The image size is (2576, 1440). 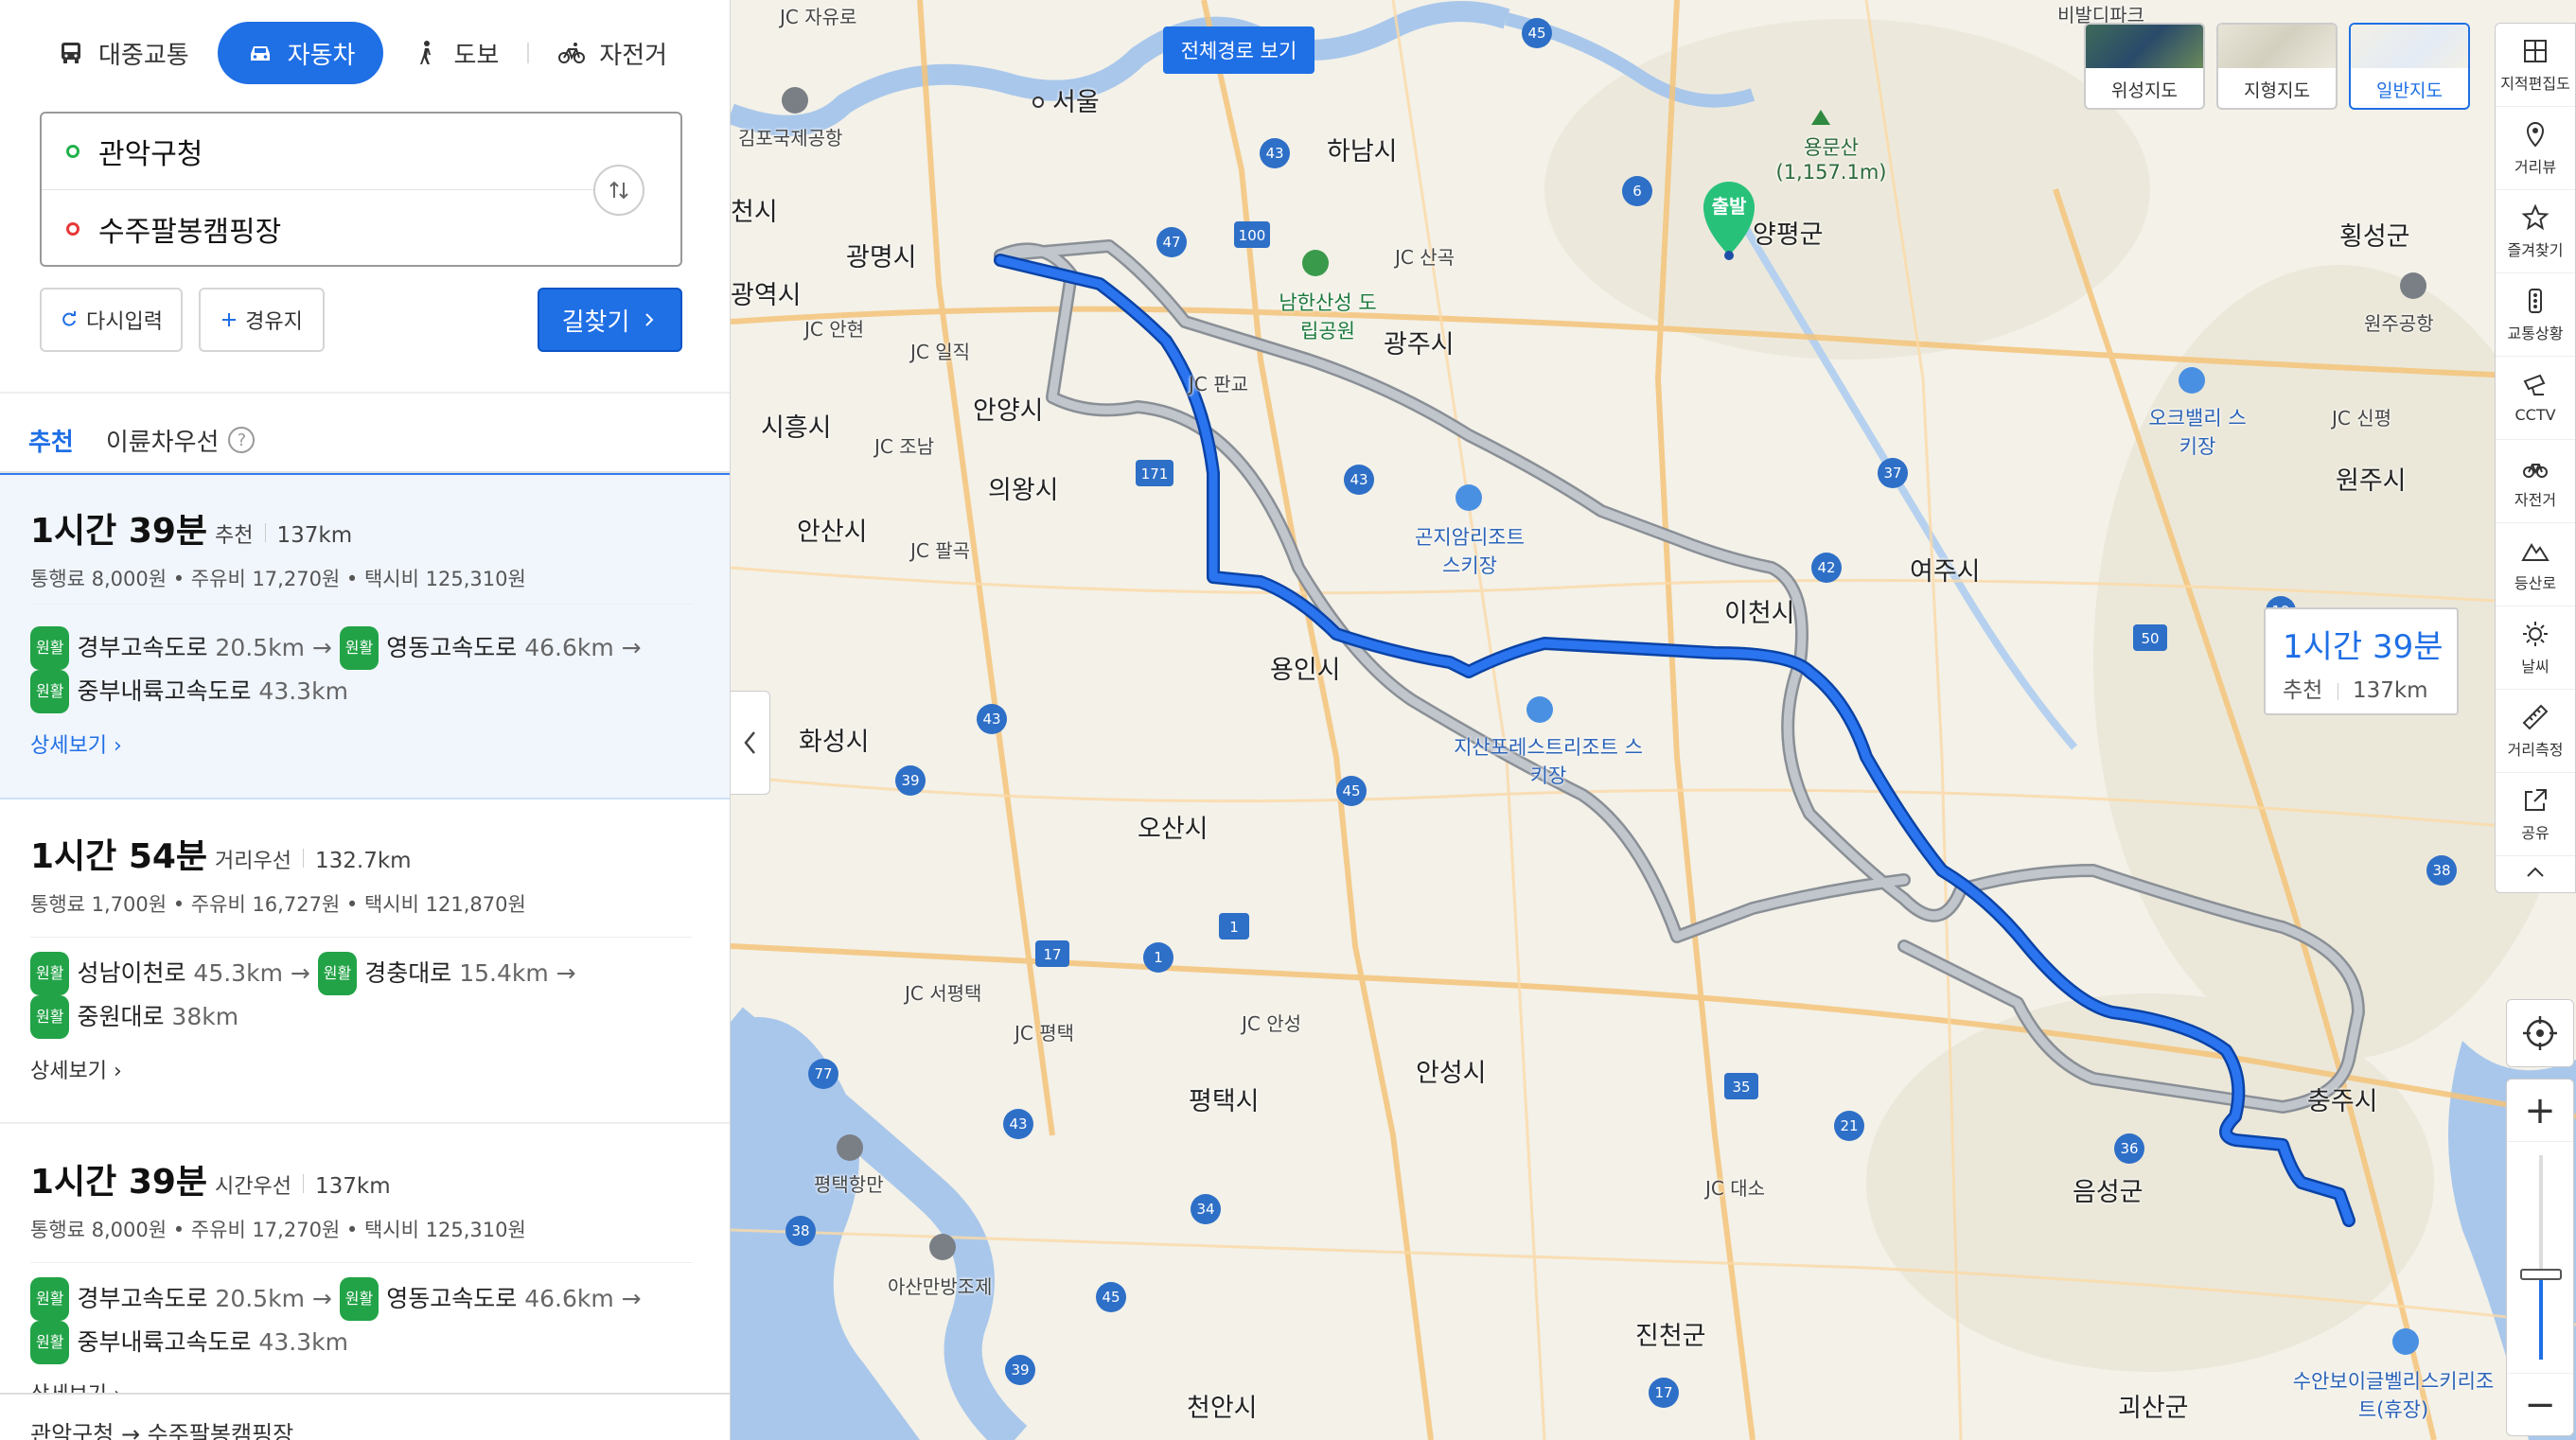 What do you see at coordinates (1038, 103) in the screenshot?
I see `capital-marker-icon` at bounding box center [1038, 103].